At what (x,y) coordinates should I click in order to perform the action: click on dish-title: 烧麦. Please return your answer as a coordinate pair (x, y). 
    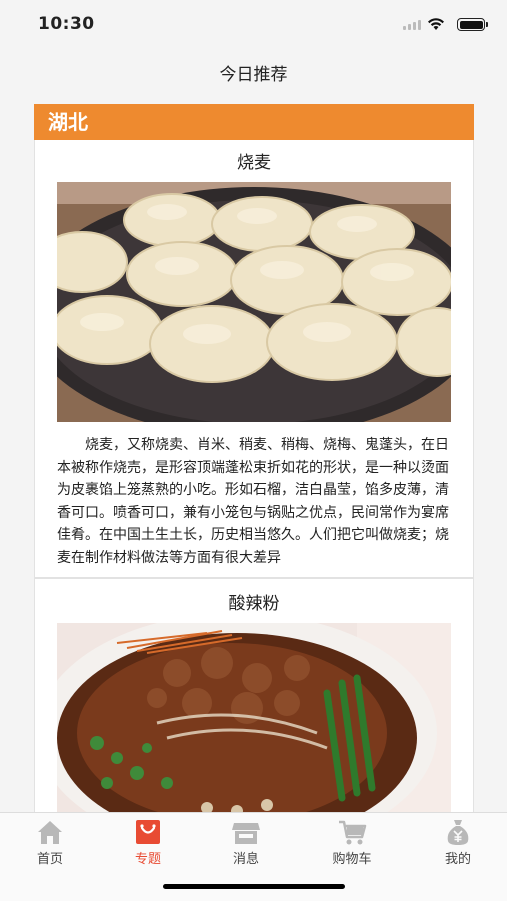
    Looking at the image, I should click on (254, 163).